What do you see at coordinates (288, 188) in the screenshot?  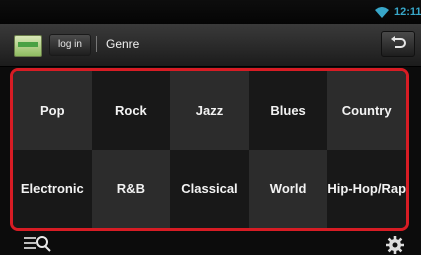 I see `genre-world: World` at bounding box center [288, 188].